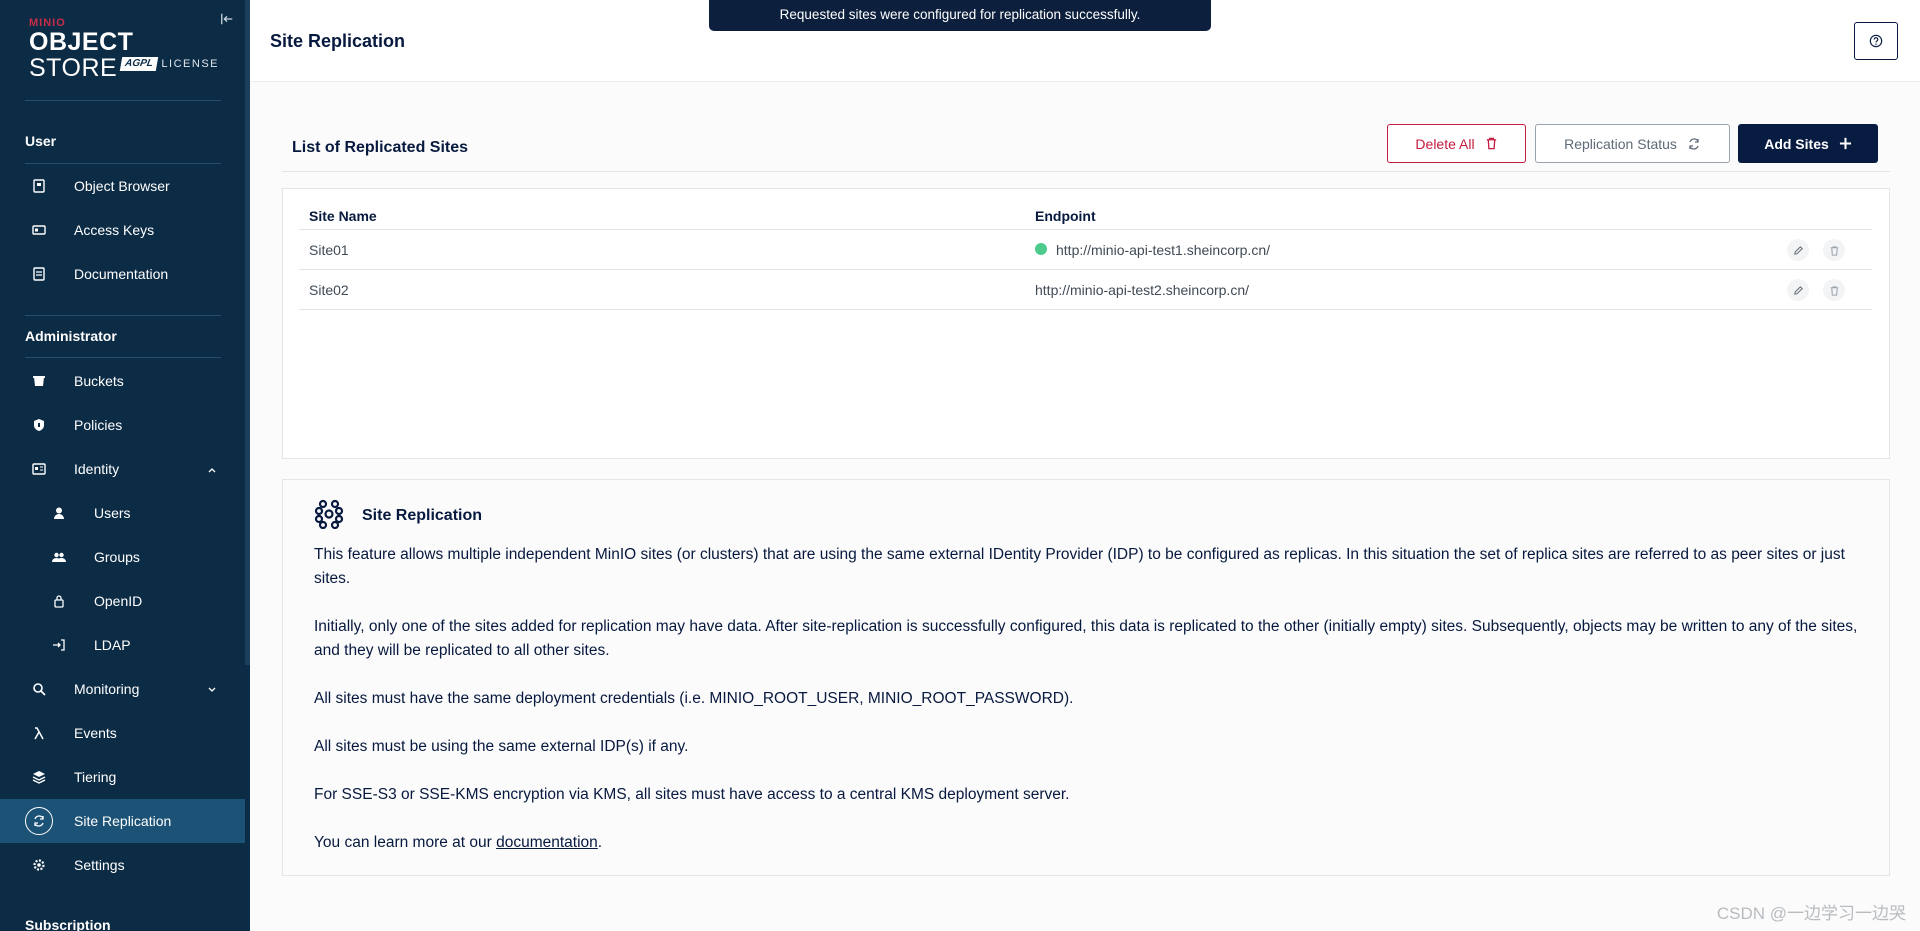  Describe the element at coordinates (1085, 309) in the screenshot. I see `table-row-divider` at that location.